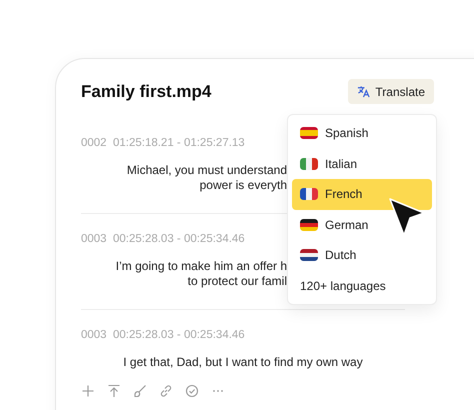 The height and width of the screenshot is (410, 474). Describe the element at coordinates (243, 362) in the screenshot. I see `subtitle-text: I get that, Dad, but I want to find my own way` at that location.